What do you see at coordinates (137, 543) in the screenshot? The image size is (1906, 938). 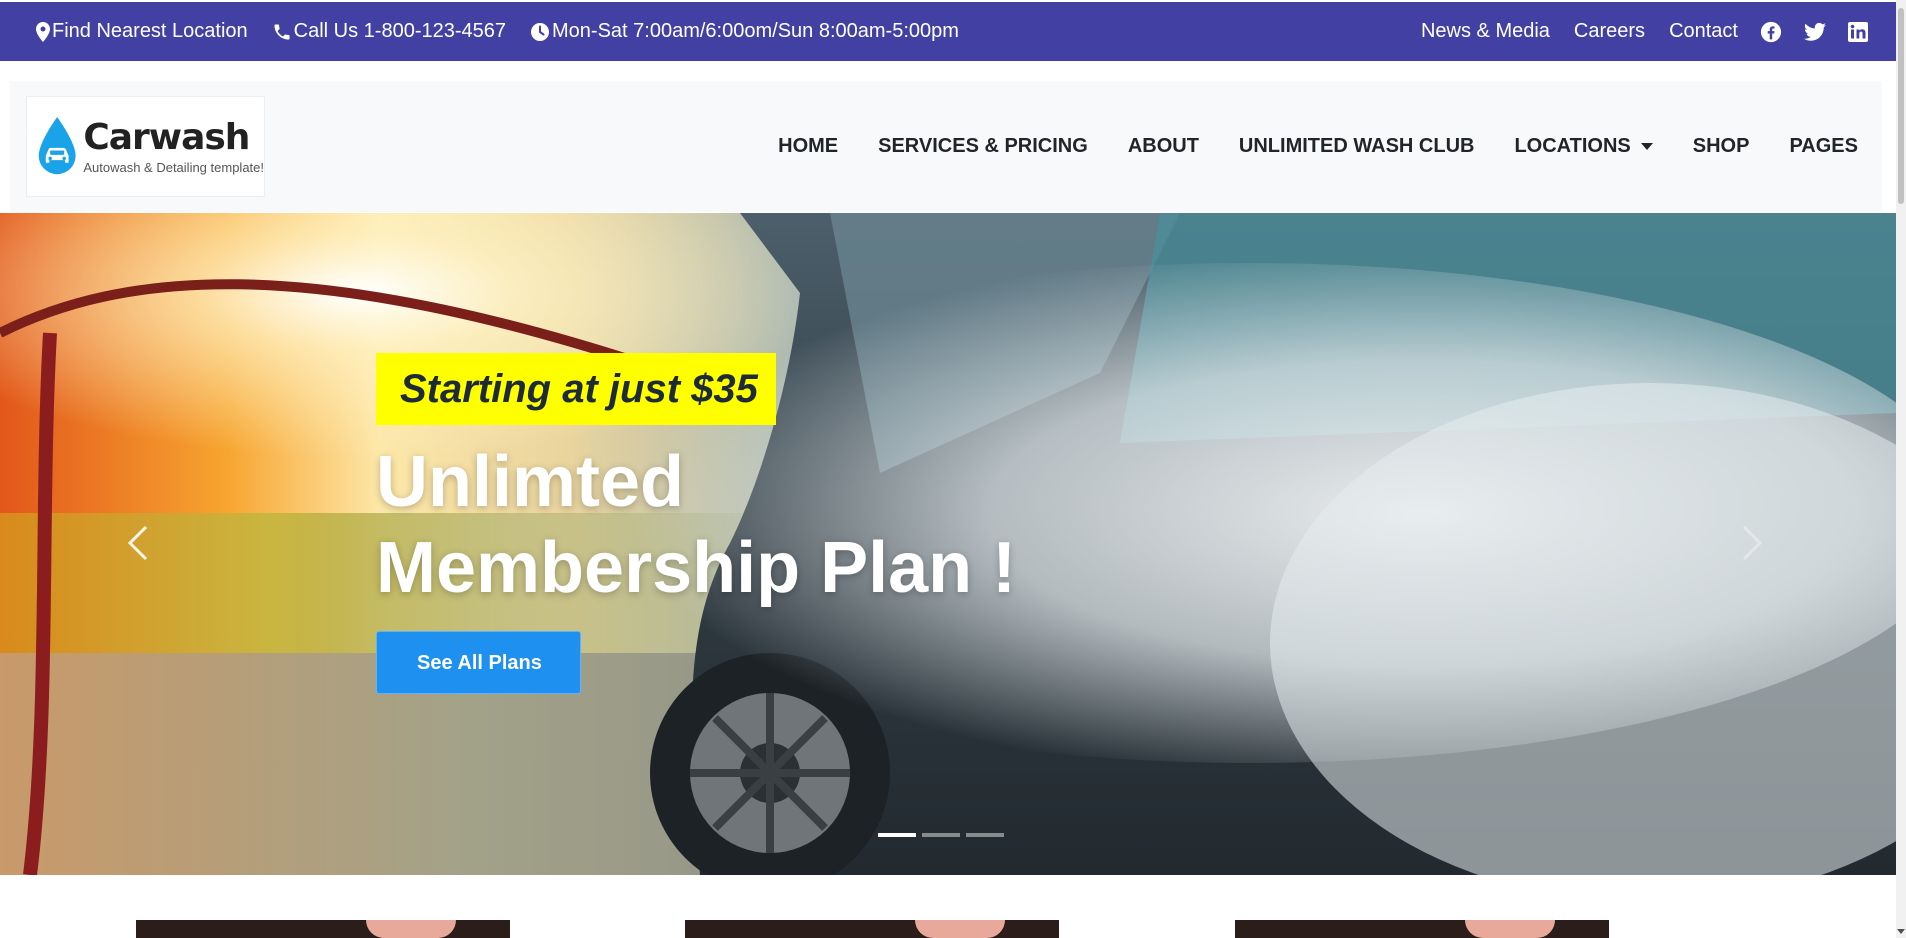 I see `chevron-left-icon` at bounding box center [137, 543].